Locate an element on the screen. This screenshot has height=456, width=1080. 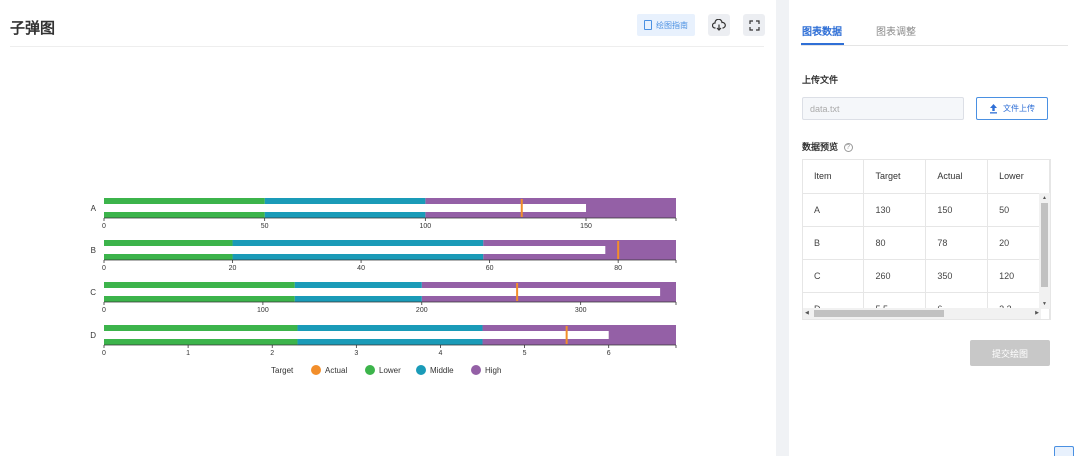
horizontal-scrollbar: ◀ ▶ is located at coordinates (922, 313).